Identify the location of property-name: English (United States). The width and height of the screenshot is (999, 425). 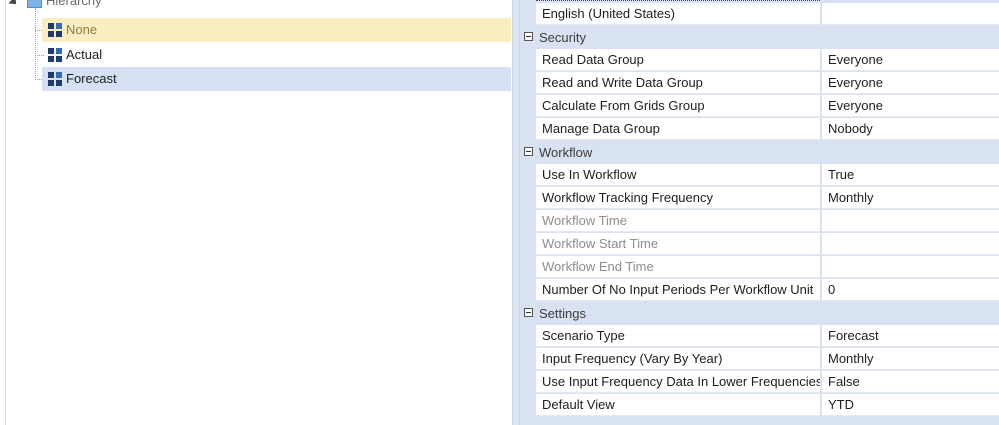
(678, 14).